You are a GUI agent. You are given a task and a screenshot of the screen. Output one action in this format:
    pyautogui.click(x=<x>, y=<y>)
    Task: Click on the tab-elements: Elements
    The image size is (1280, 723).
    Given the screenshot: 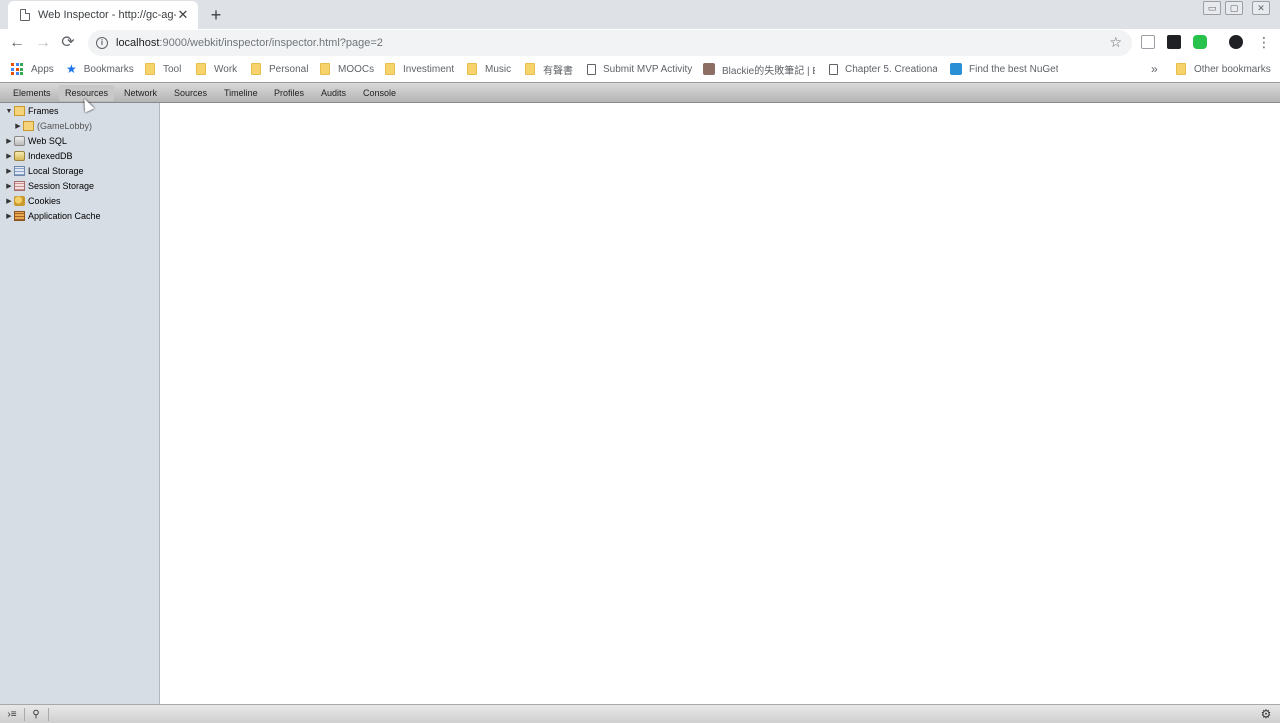 What is the action you would take?
    pyautogui.click(x=32, y=93)
    